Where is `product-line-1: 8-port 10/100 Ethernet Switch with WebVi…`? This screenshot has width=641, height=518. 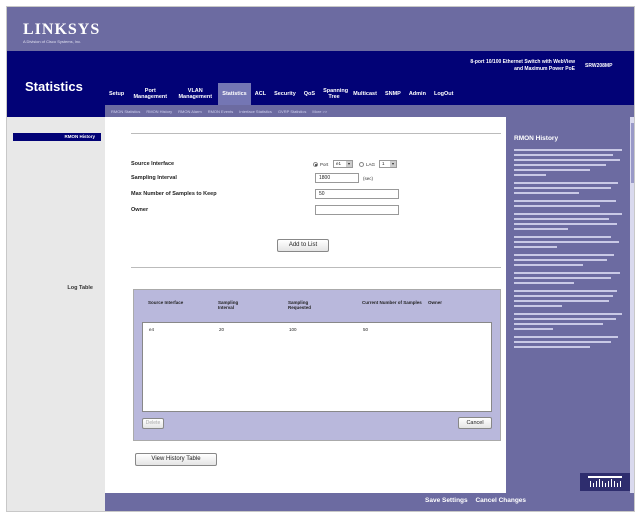
product-line-1: 8-port 10/100 Ethernet Switch with WebVi… is located at coordinates (522, 62).